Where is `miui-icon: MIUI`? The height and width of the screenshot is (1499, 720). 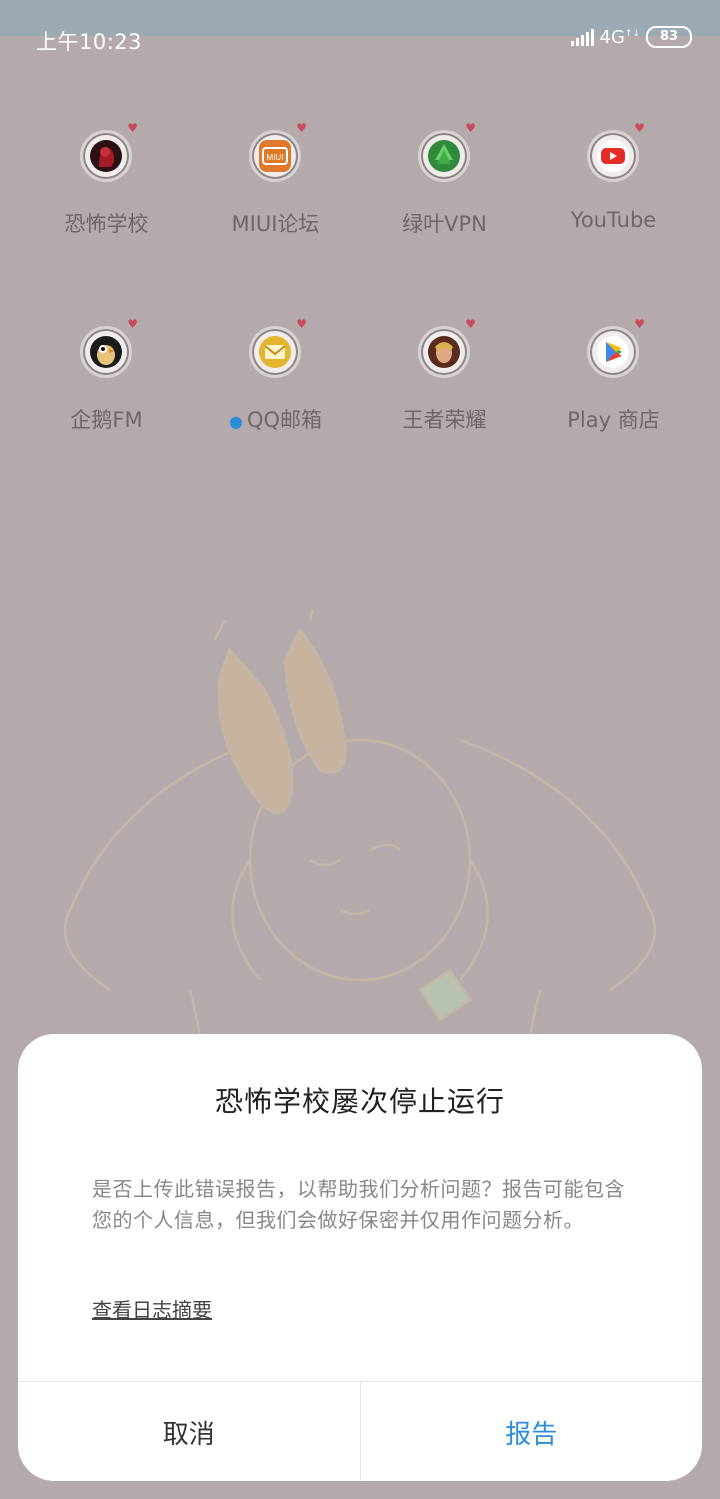
miui-icon: MIUI is located at coordinates (275, 156).